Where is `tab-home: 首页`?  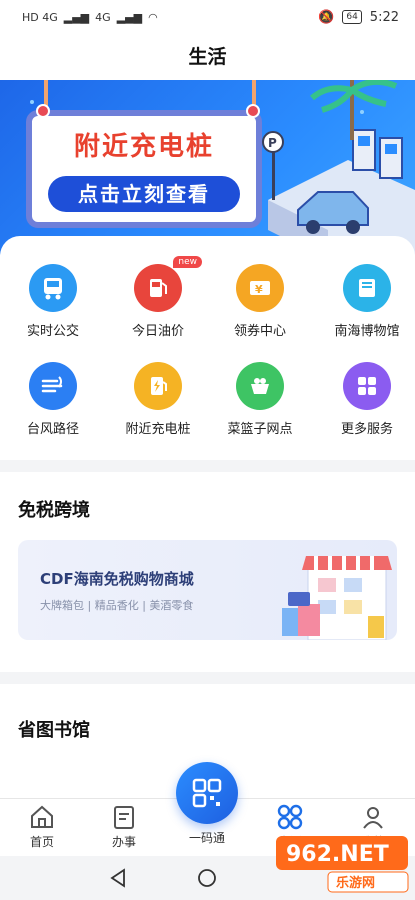 tab-home: 首页 is located at coordinates (42, 826).